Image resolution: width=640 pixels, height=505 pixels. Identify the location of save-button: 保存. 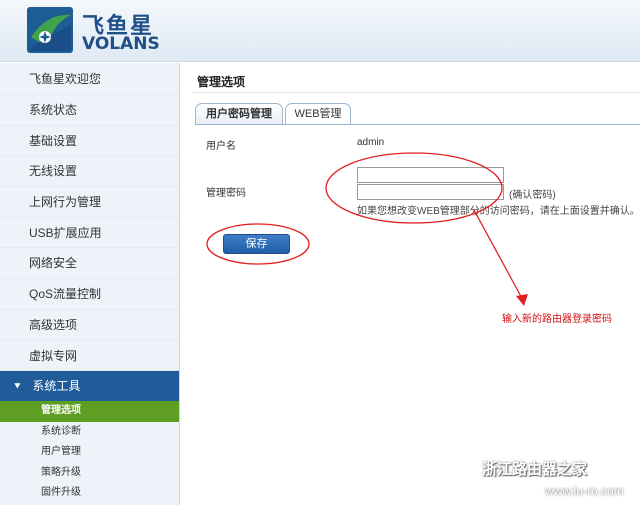
(256, 244).